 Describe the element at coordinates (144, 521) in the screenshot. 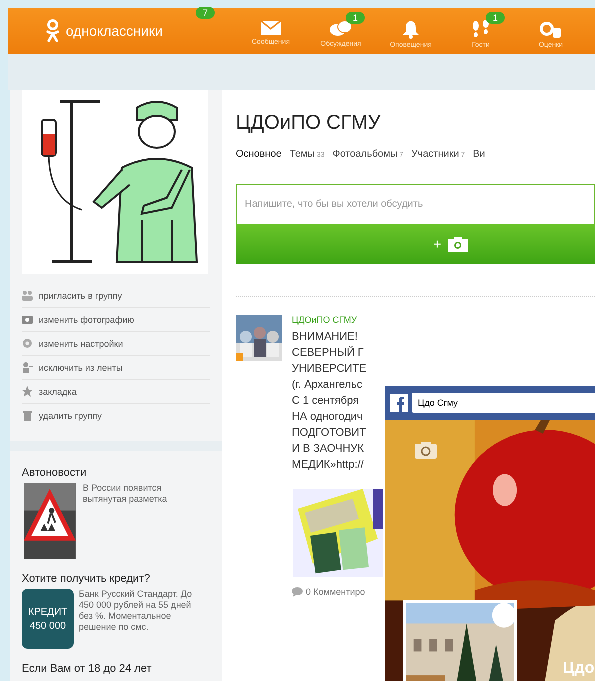

I see `ad-text: В России появится вытянутая разметка` at that location.